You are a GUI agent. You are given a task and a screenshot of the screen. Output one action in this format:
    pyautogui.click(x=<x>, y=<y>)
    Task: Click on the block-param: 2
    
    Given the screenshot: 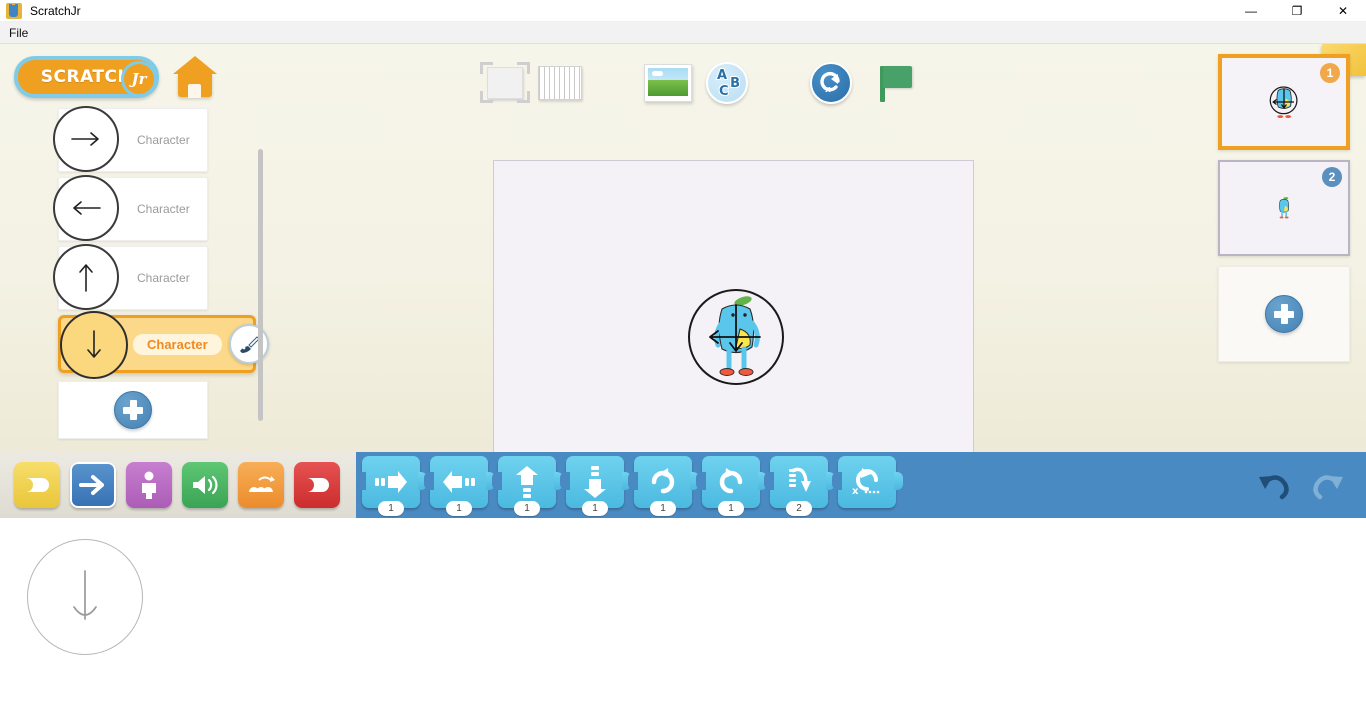 What is the action you would take?
    pyautogui.click(x=799, y=508)
    